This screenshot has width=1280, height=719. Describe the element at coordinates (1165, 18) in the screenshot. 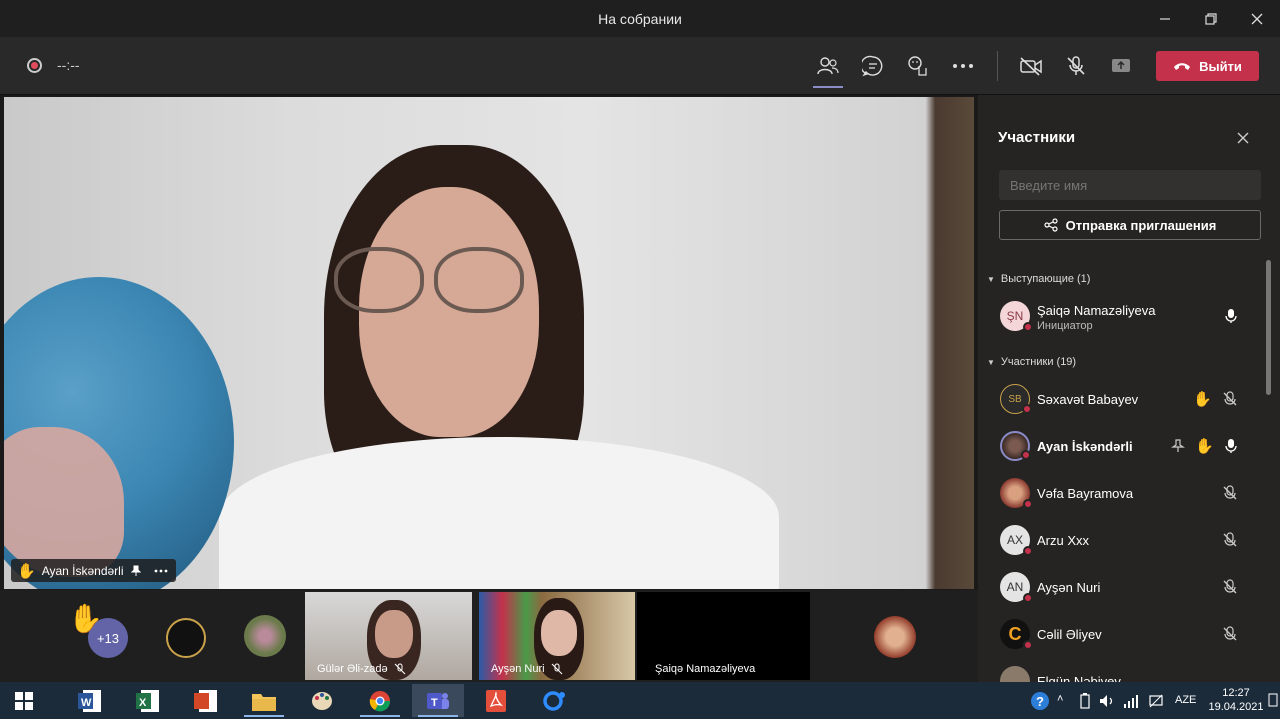

I see `minimize-button` at that location.